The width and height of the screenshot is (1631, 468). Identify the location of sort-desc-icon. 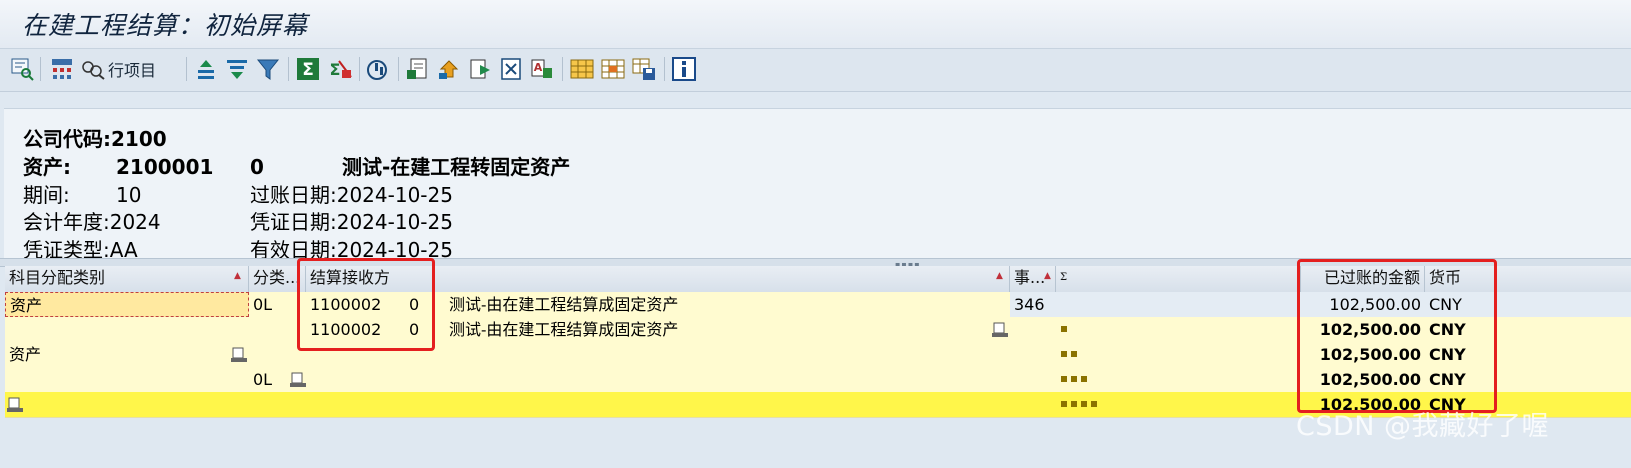
(237, 69).